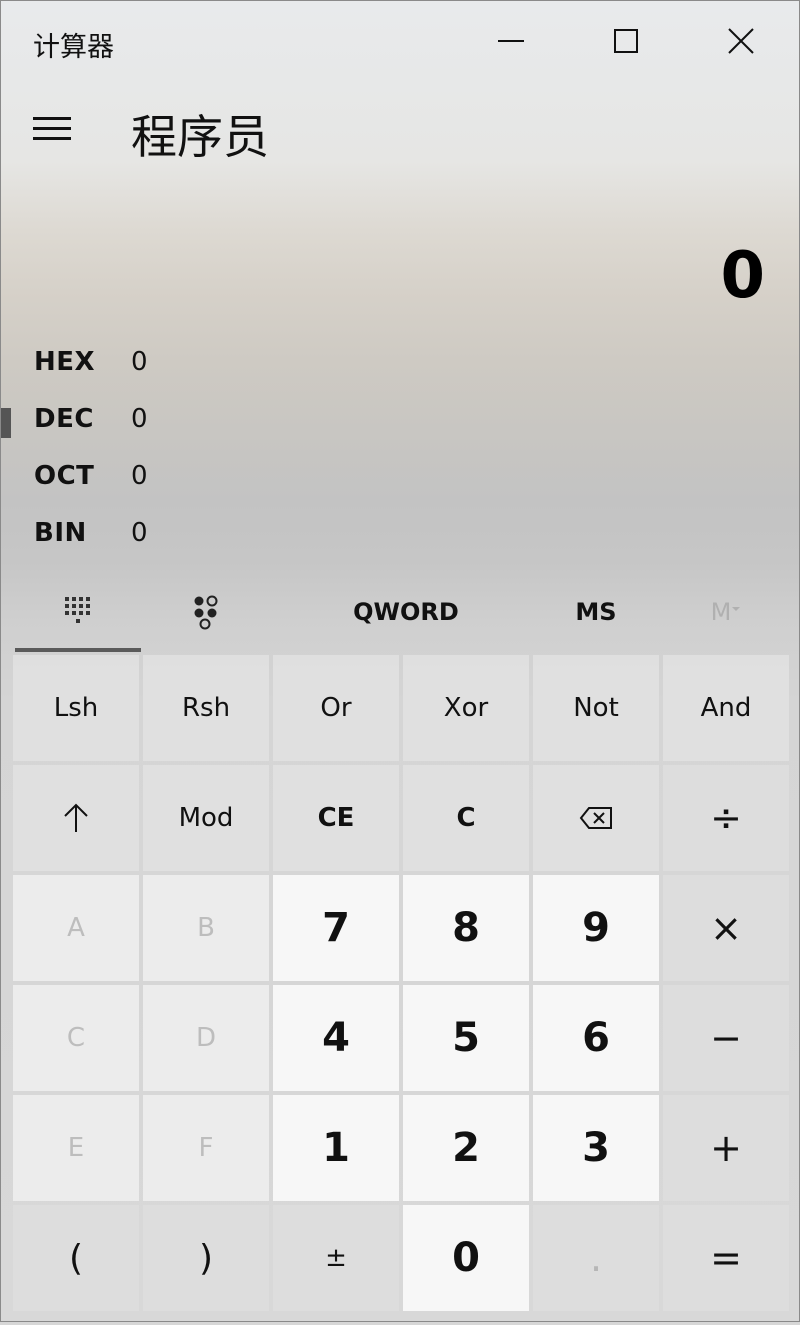 This screenshot has width=800, height=1325. I want to click on keypad-grid-icon, so click(77, 610).